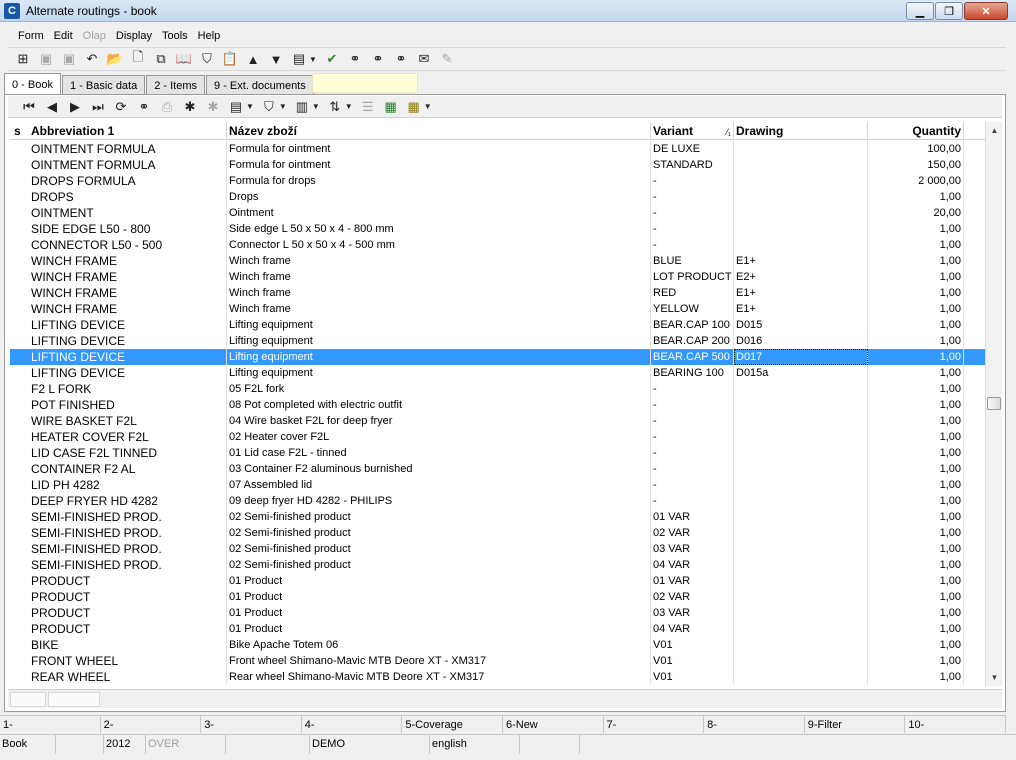  I want to click on fkey-3: 3-, so click(251, 724).